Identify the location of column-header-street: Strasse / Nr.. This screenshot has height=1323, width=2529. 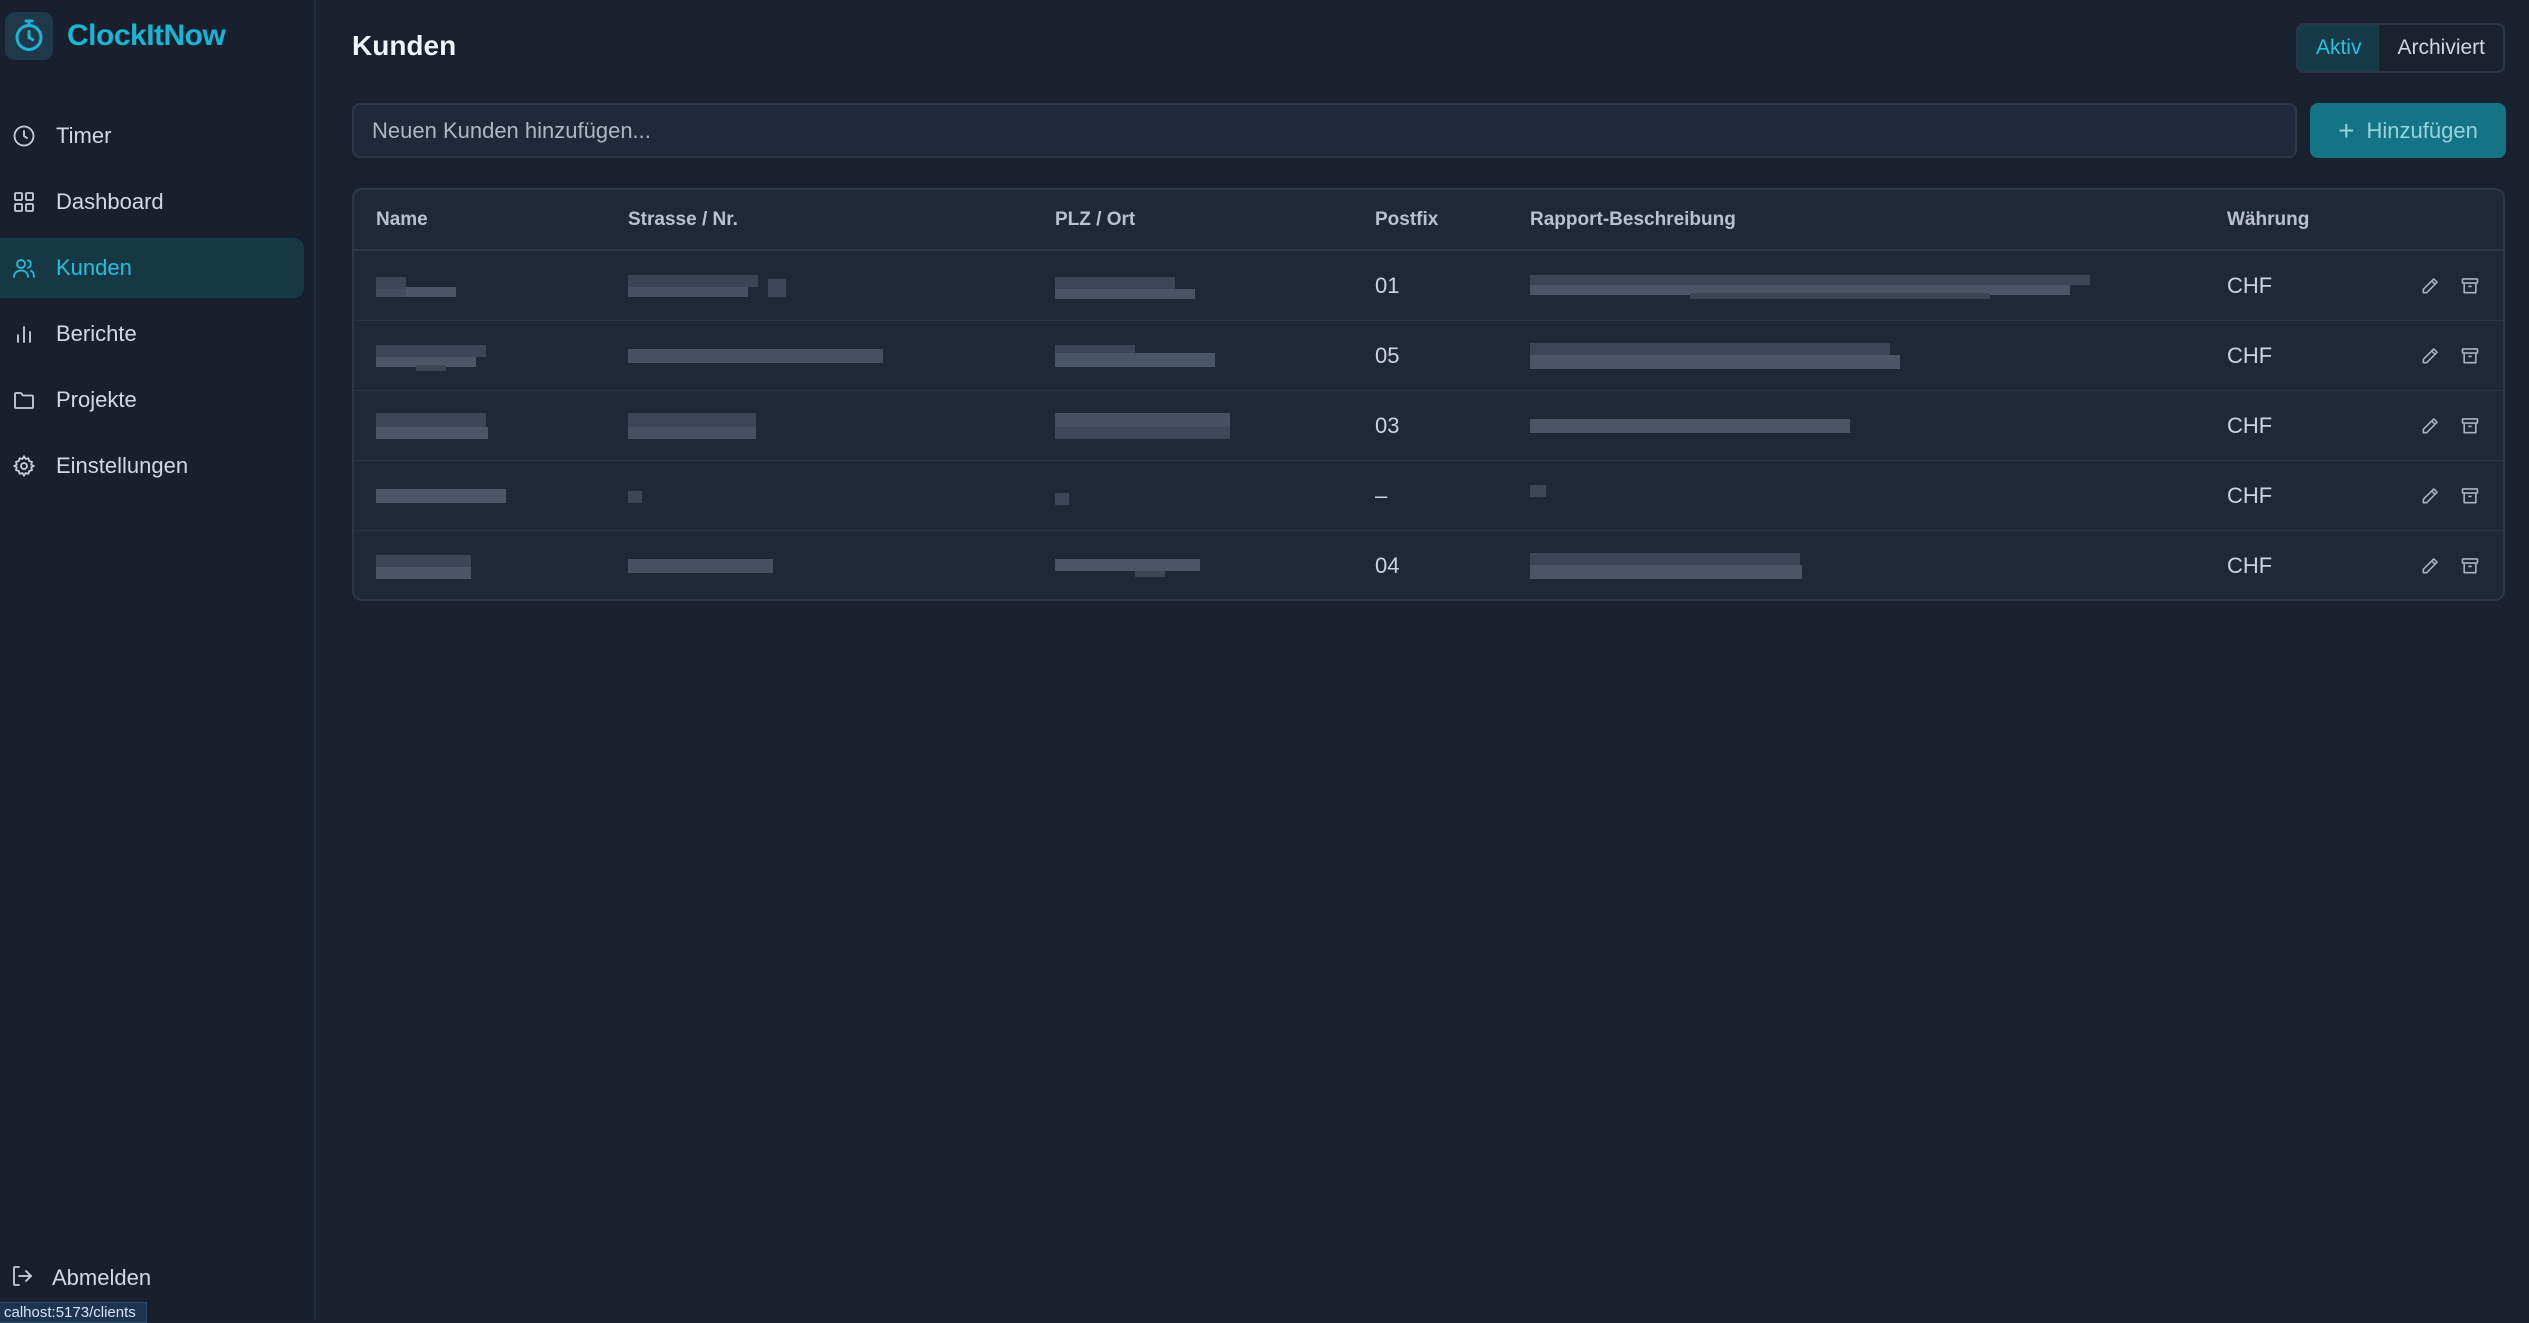
(819, 220).